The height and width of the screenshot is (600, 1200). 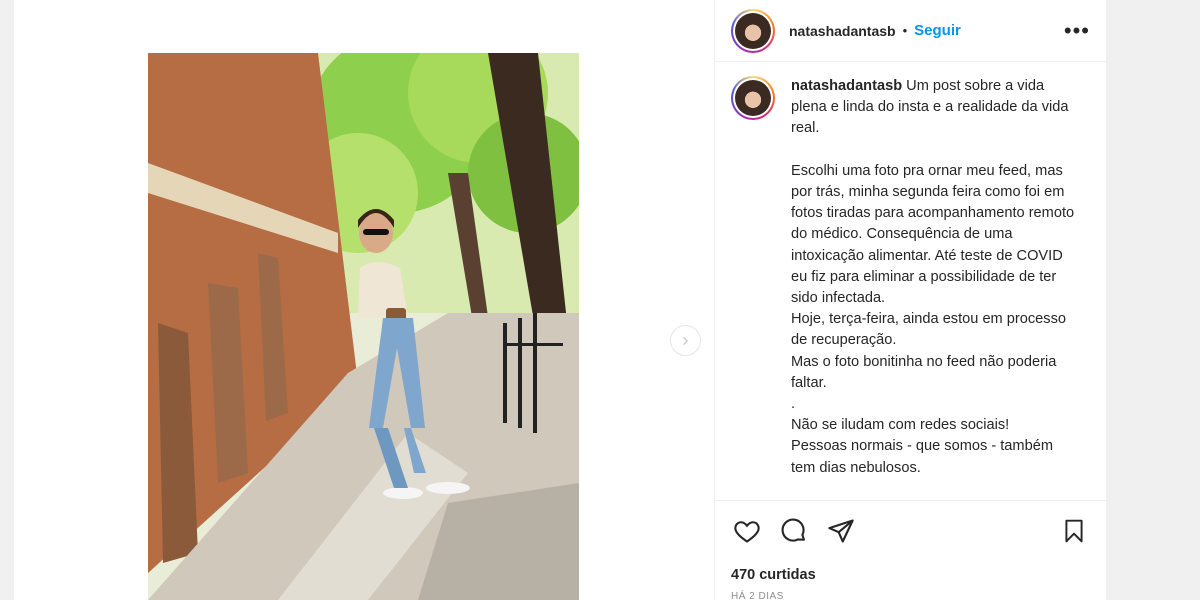 I want to click on post-timestamp: HÁ 2 DIAS, so click(x=757, y=595).